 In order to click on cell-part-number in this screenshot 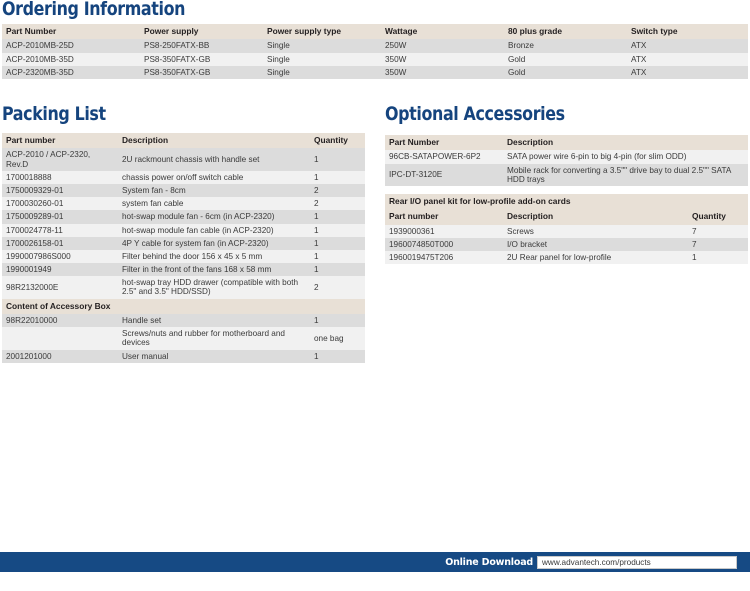, I will do `click(60, 338)`.